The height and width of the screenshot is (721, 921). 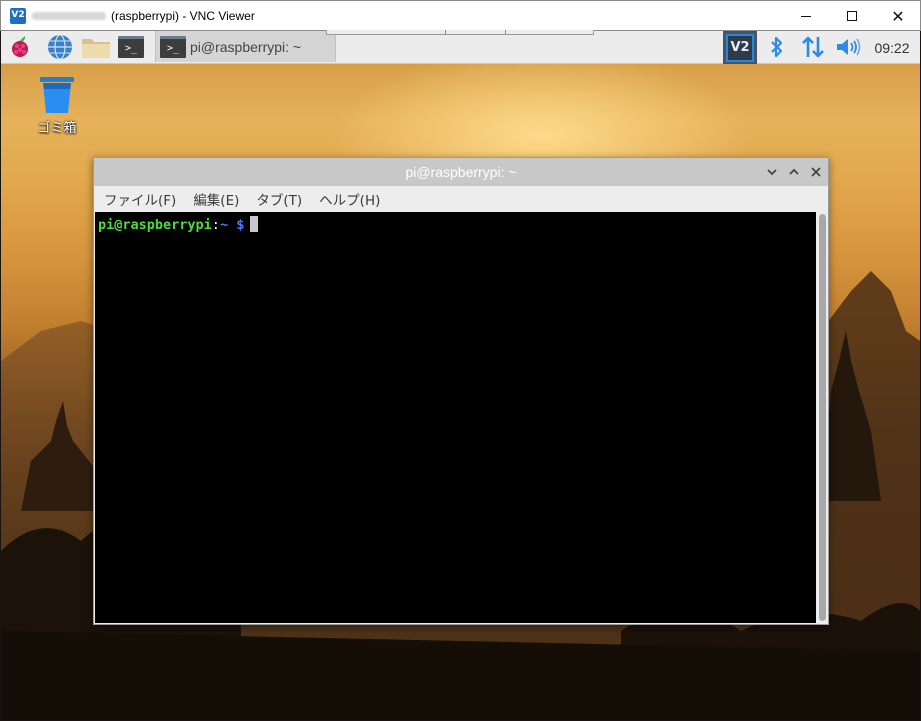 I want to click on close-icon: ✕, so click(x=898, y=16).